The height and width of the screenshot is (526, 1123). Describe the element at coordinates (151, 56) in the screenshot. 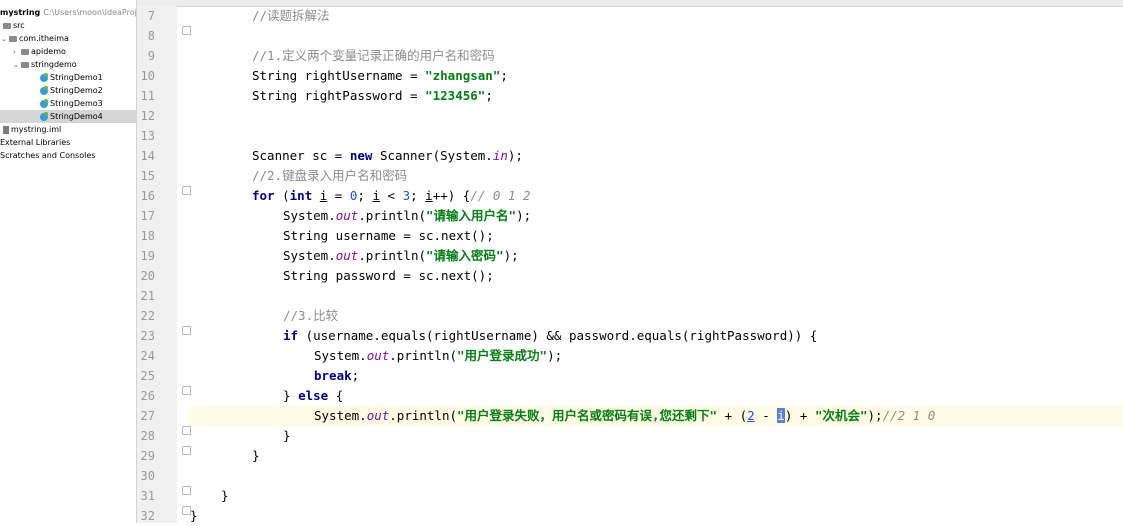

I see `line-number: 9` at that location.